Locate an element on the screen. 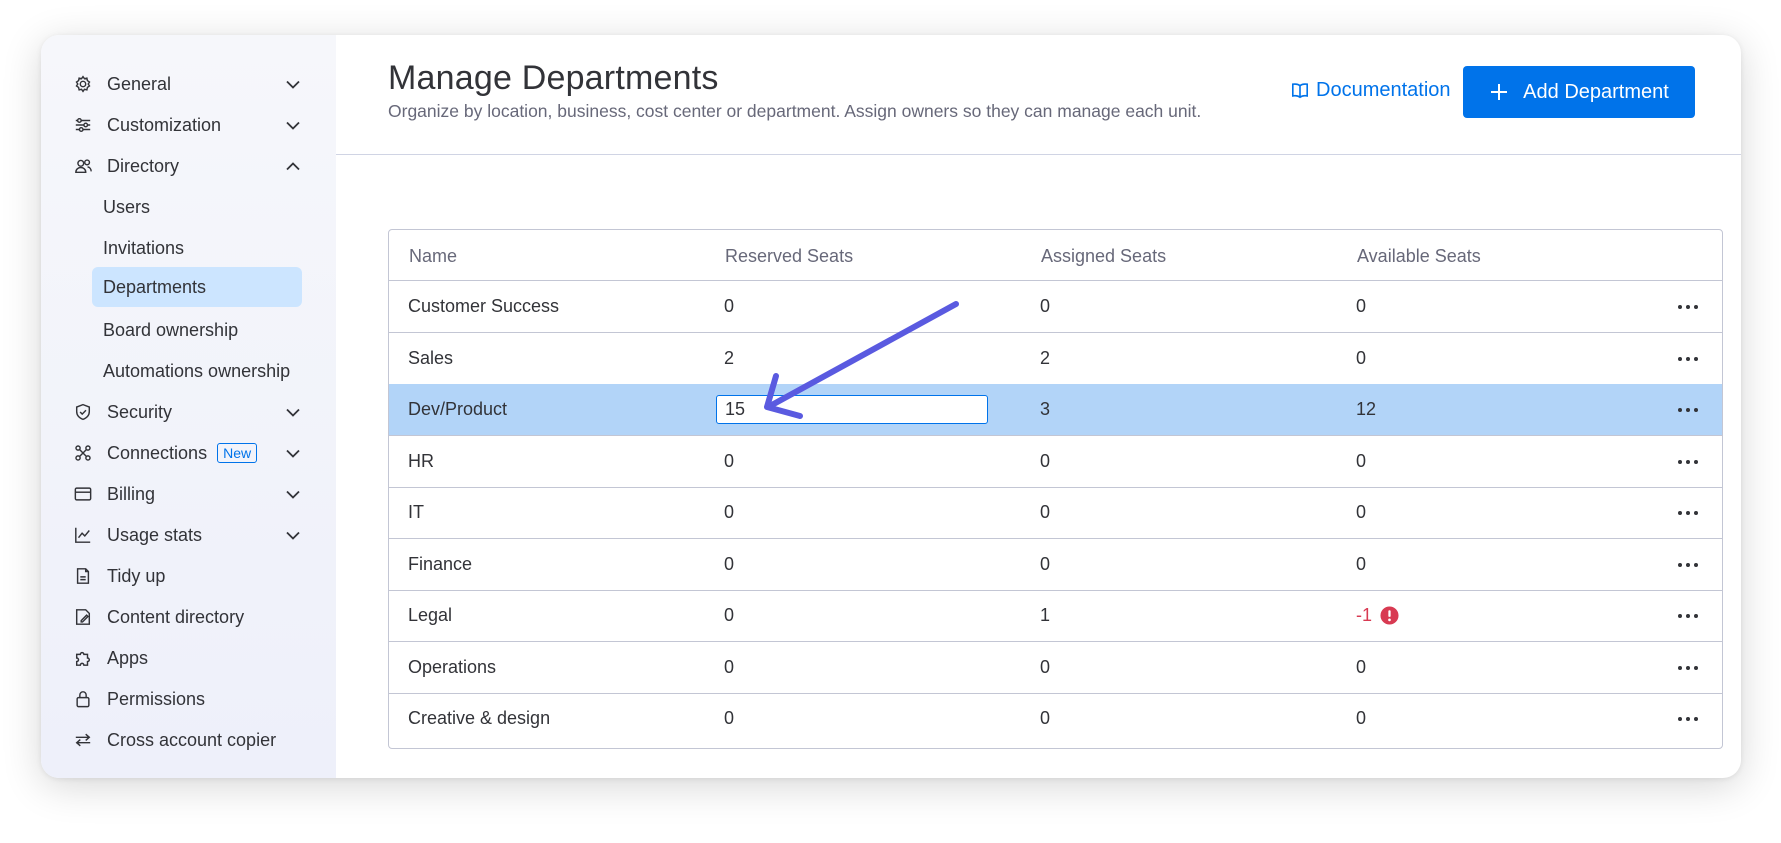 The image size is (1781, 843). table-row-selected: Dev/Product 3 12 is located at coordinates (1055, 410).